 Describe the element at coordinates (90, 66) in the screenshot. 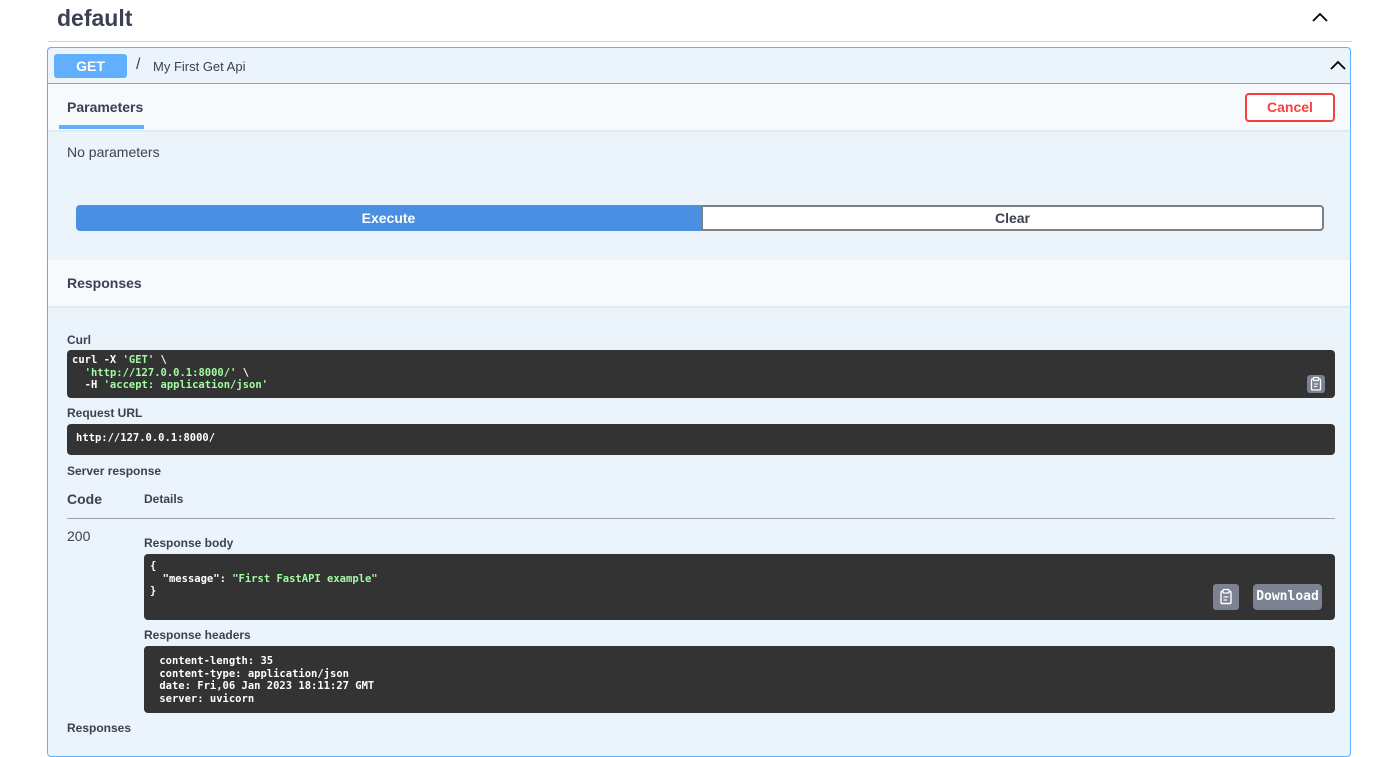

I see `method-badge: GET` at that location.